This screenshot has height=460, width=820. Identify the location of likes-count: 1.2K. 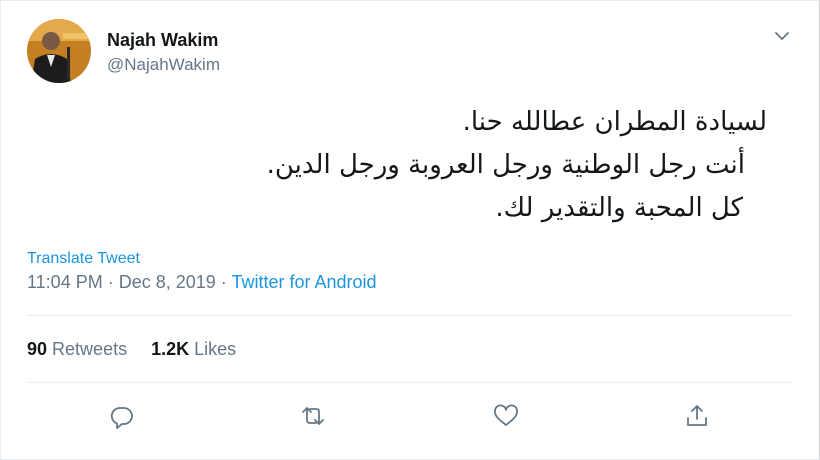
(170, 349).